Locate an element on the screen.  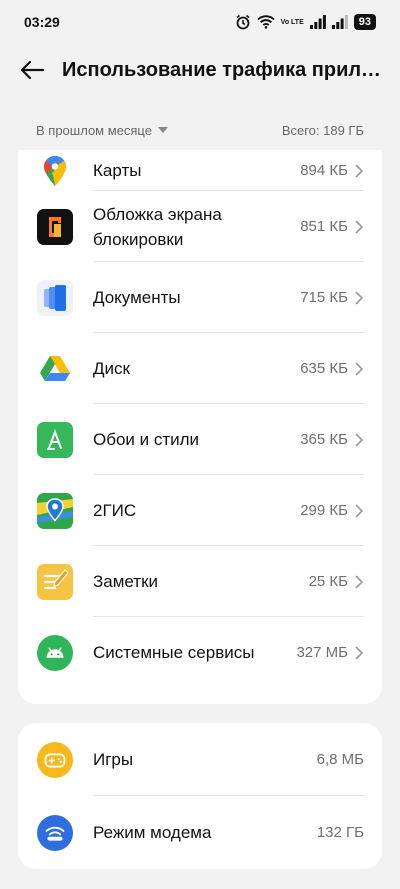
wifi-icon is located at coordinates (266, 22).